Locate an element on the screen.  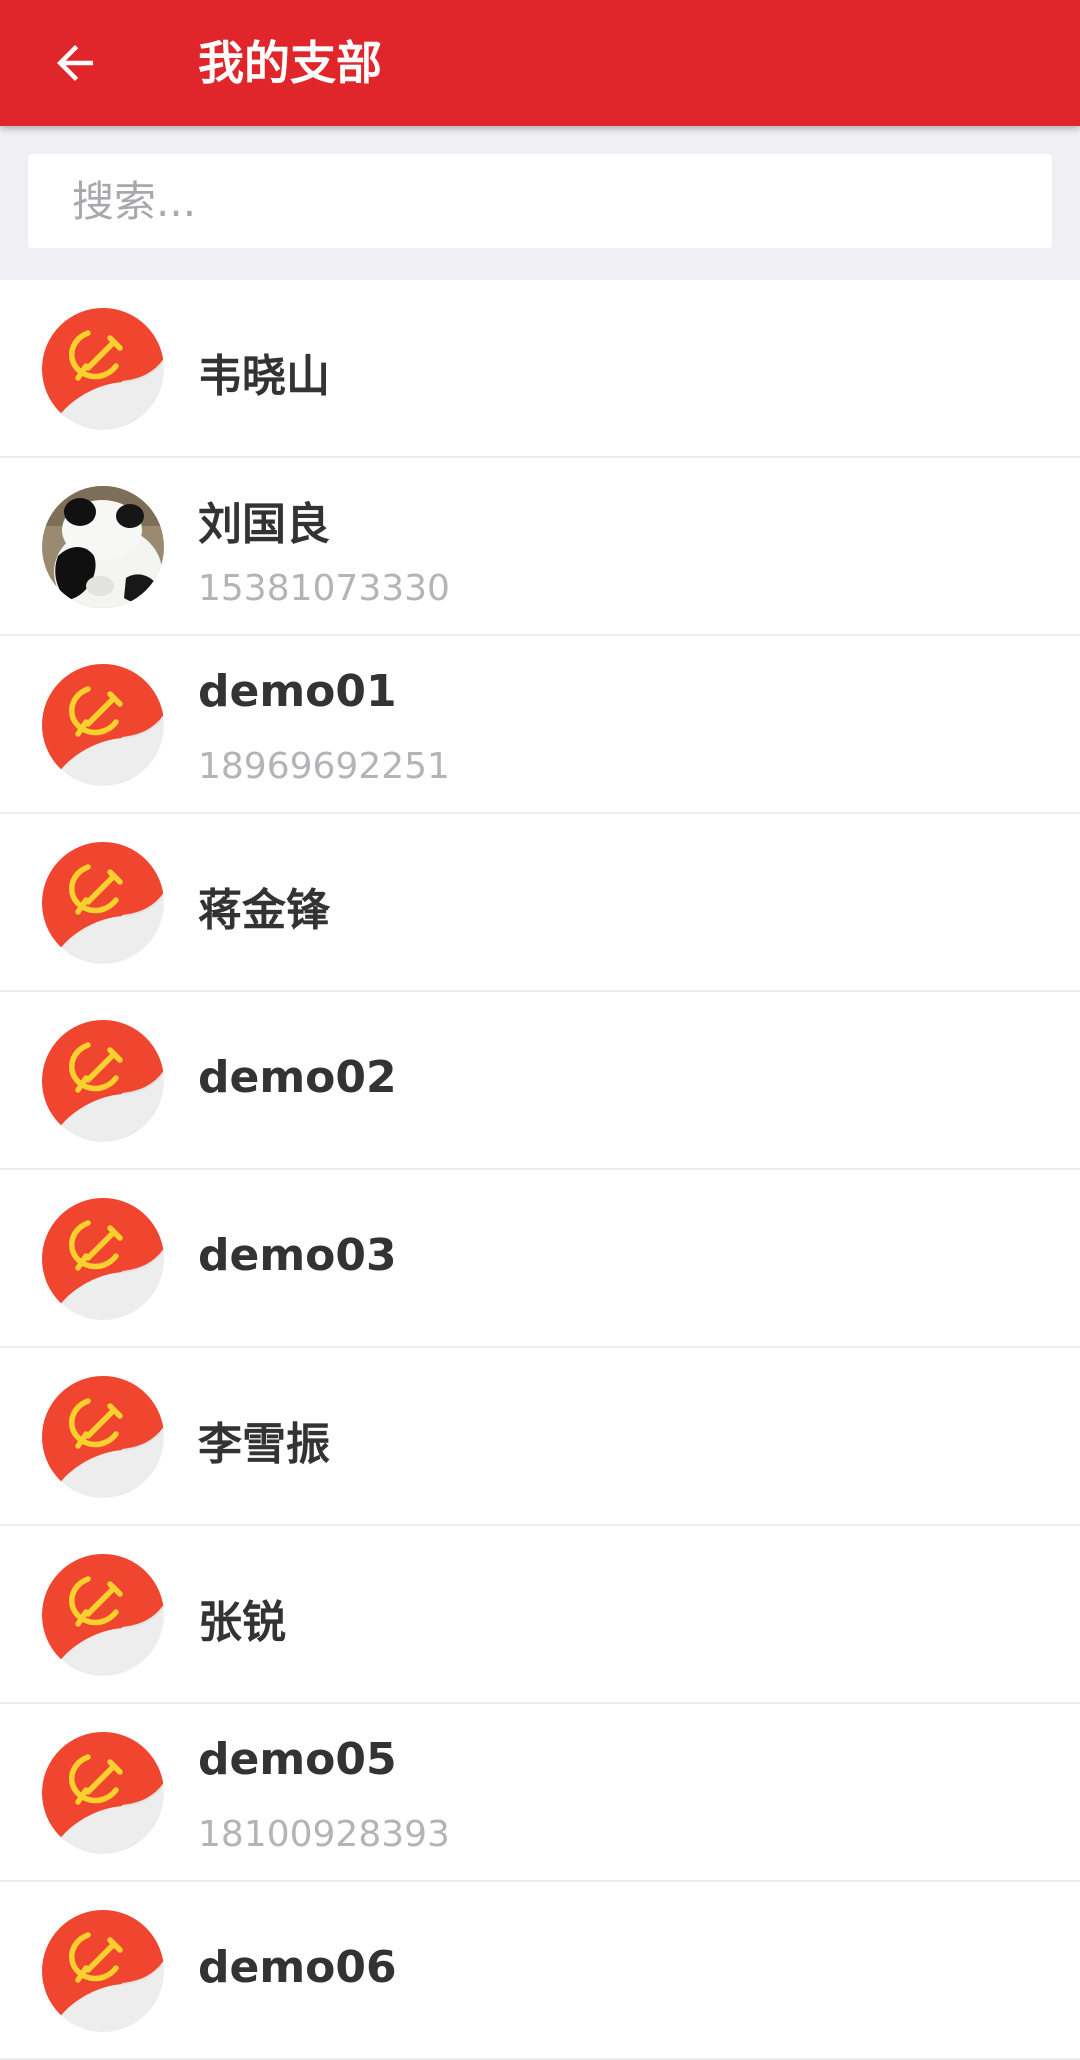
member-row: 刘国良 15381073330 is located at coordinates (540, 547).